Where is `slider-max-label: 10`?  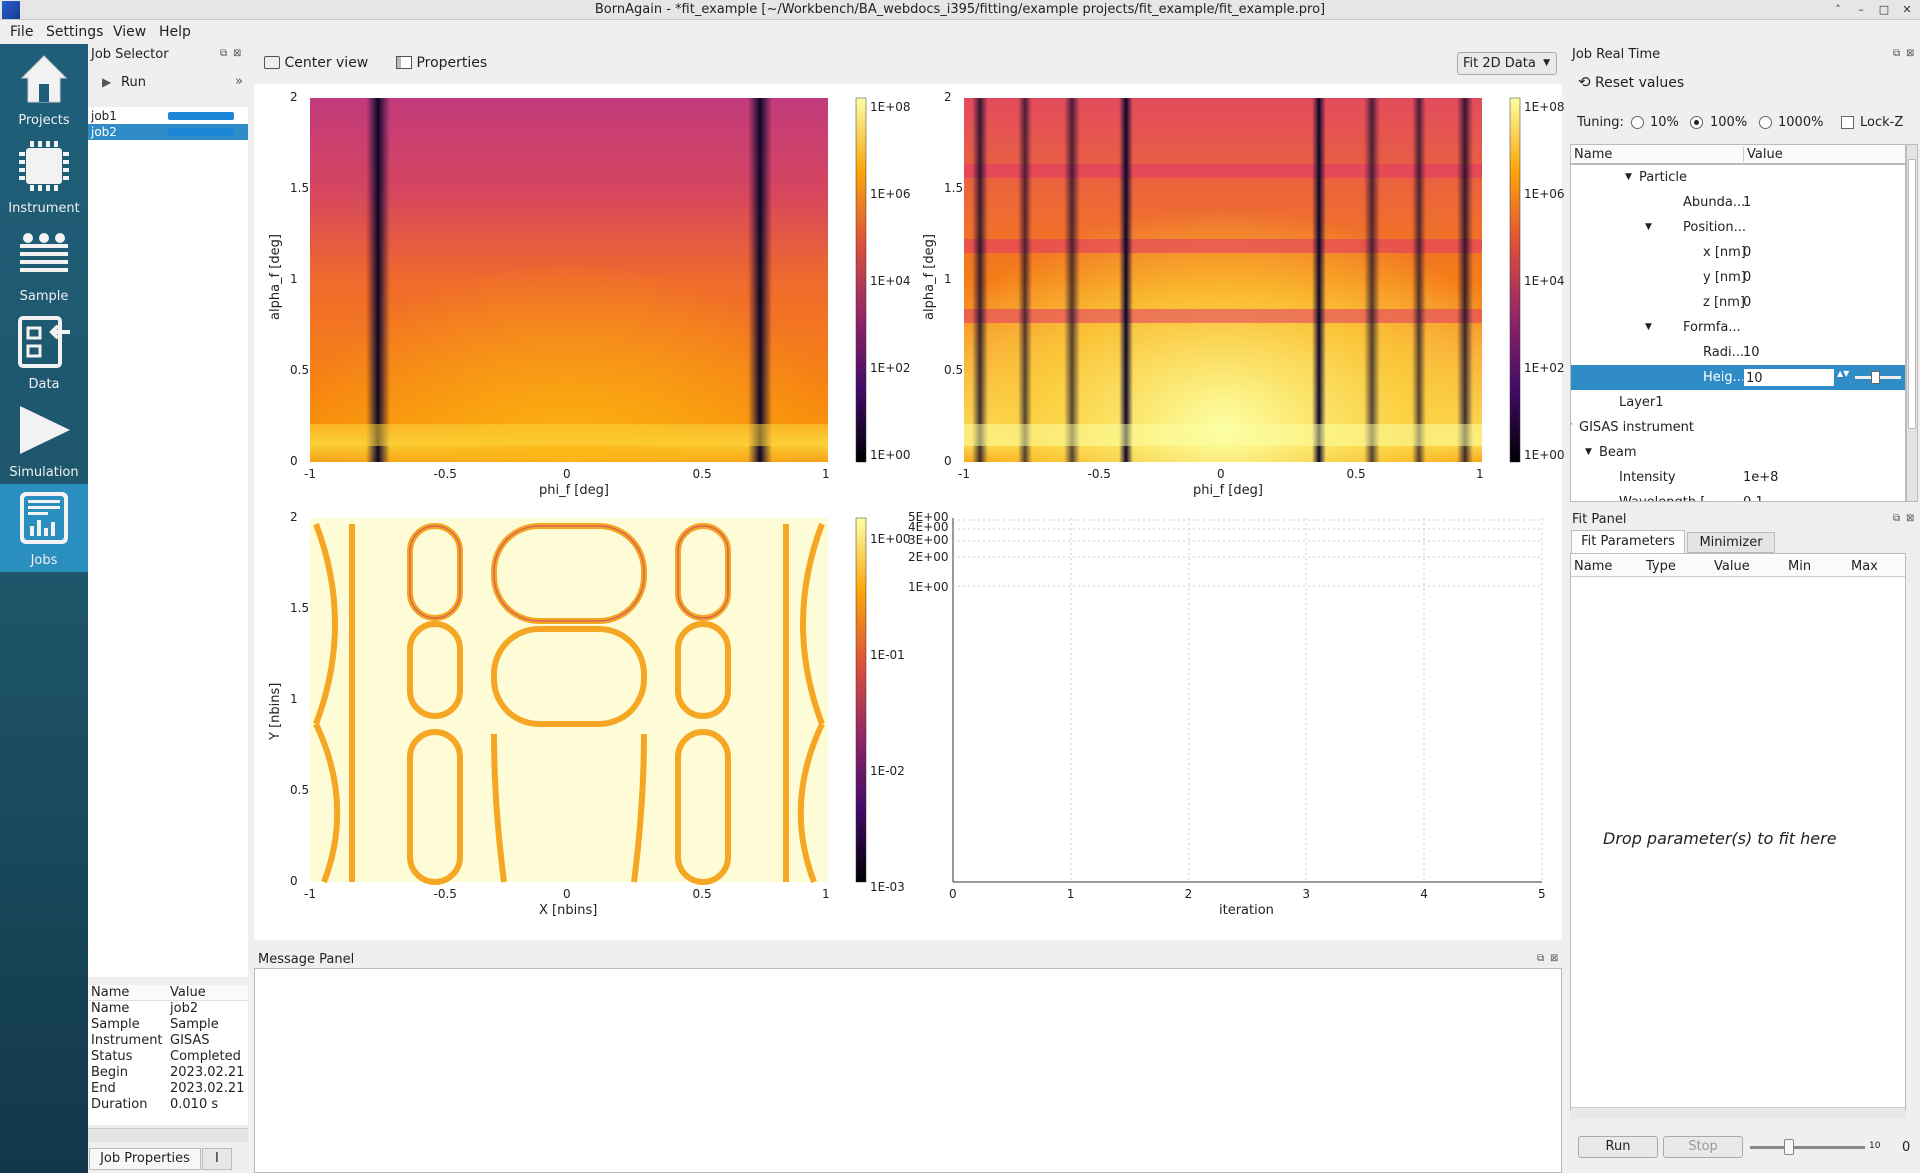
slider-max-label: 10 is located at coordinates (1875, 1146).